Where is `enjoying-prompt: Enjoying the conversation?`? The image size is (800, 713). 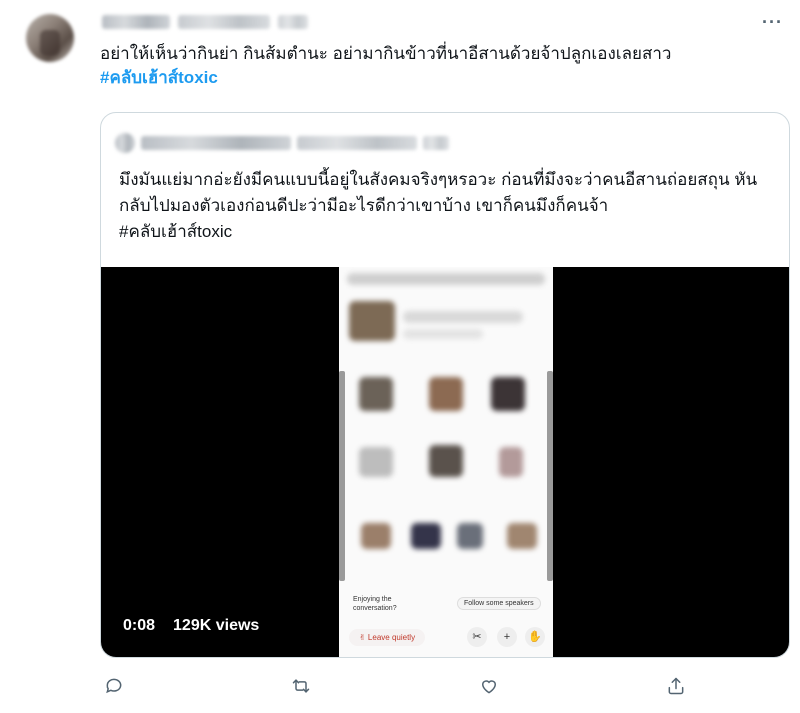 enjoying-prompt: Enjoying the conversation? is located at coordinates (375, 604).